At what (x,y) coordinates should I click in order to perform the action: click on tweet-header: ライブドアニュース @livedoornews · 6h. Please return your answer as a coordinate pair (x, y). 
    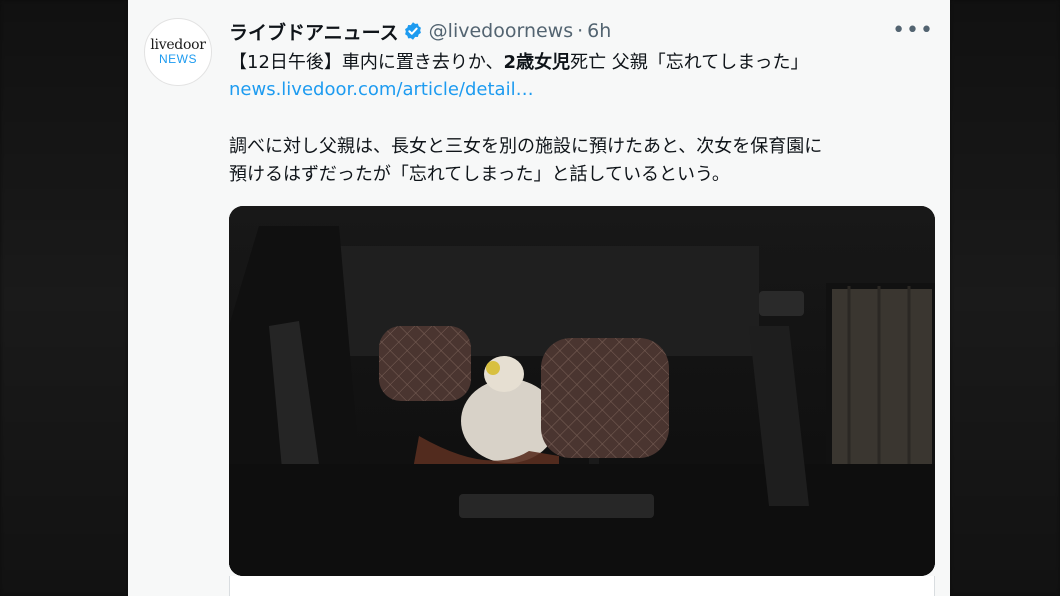
    Looking at the image, I should click on (420, 31).